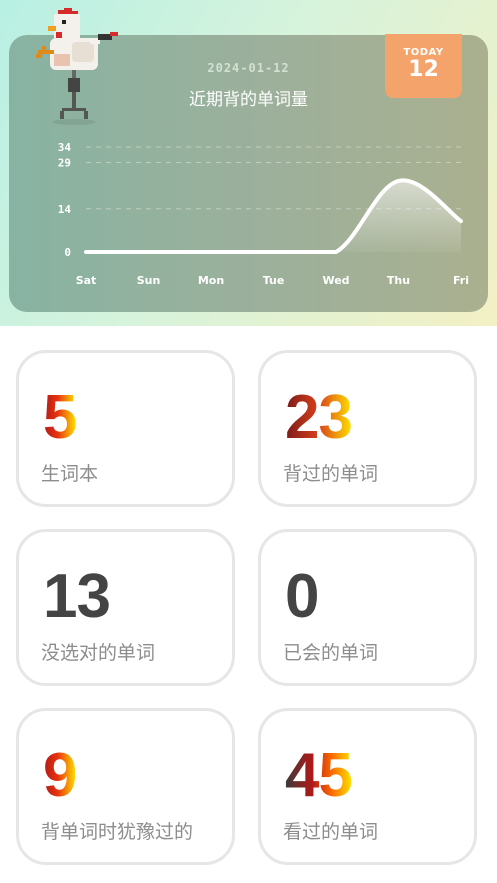  What do you see at coordinates (398, 280) in the screenshot?
I see `x-tick-label: Thu` at bounding box center [398, 280].